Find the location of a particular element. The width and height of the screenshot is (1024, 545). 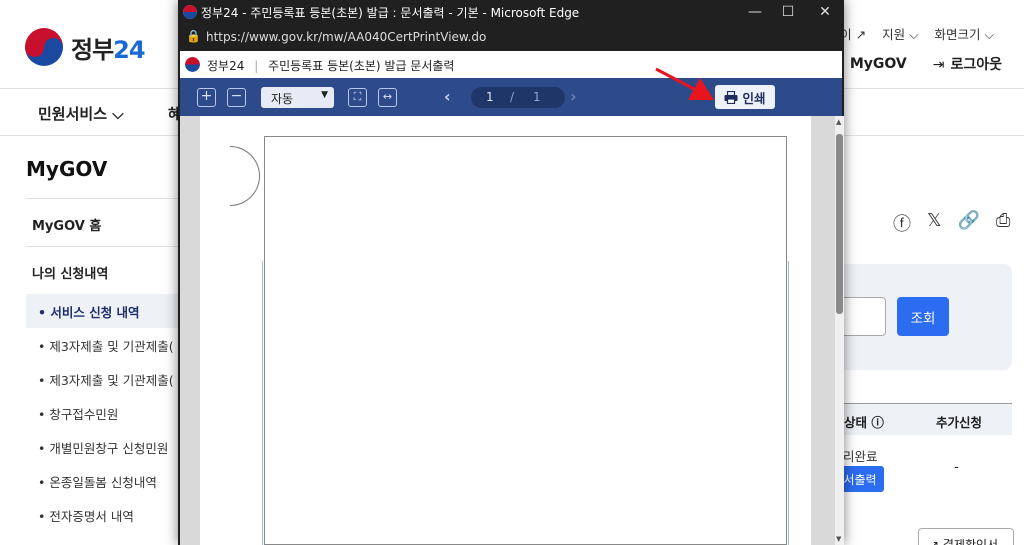

link-icon: 🔗 is located at coordinates (969, 223).